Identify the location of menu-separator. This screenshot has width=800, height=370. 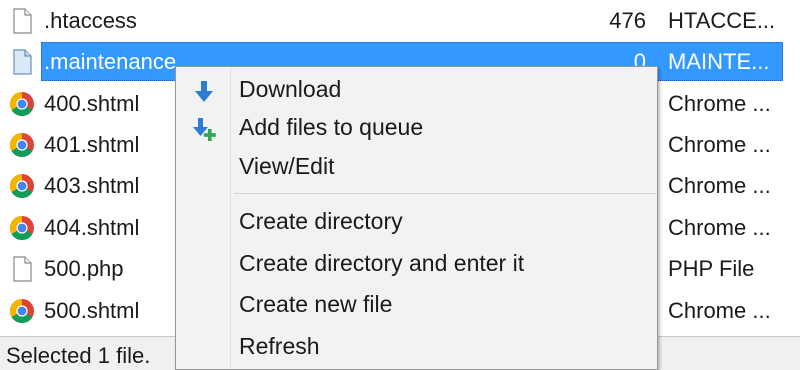
(445, 193).